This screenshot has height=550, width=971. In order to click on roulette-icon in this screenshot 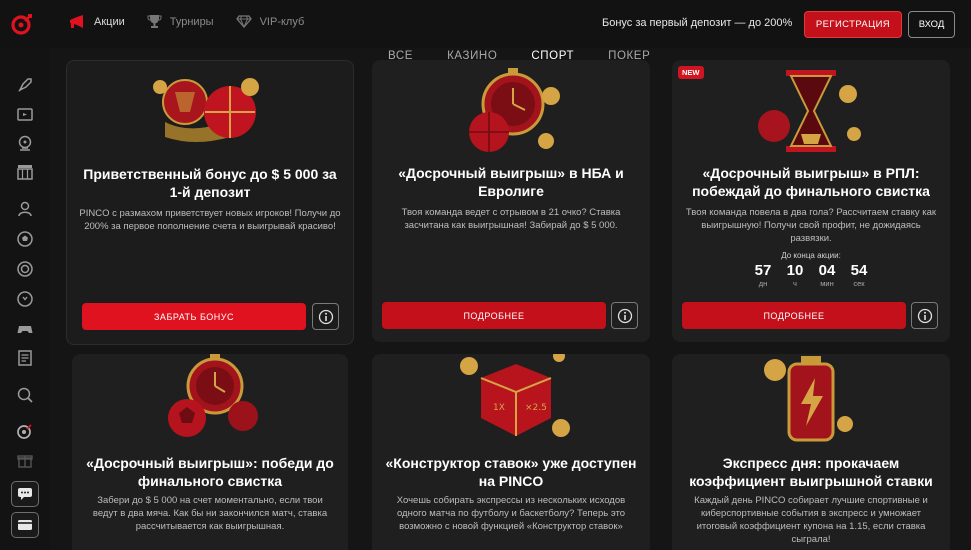, I will do `click(25, 143)`.